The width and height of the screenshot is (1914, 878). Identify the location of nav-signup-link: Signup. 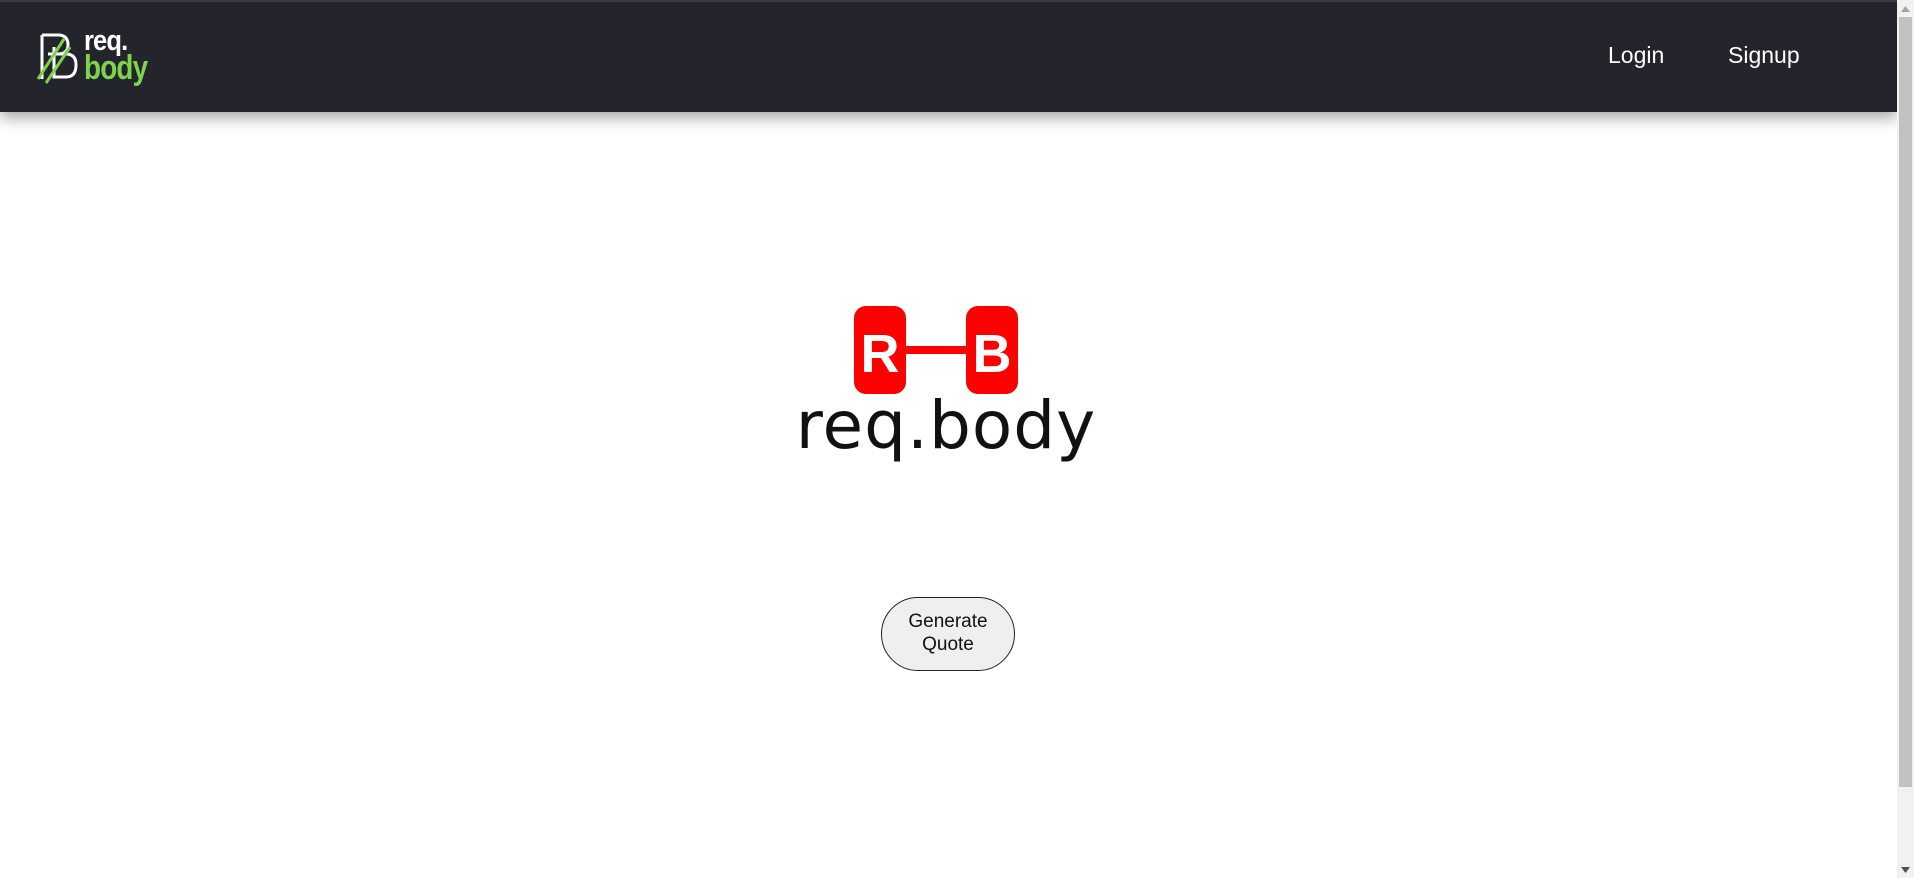
(1764, 55).